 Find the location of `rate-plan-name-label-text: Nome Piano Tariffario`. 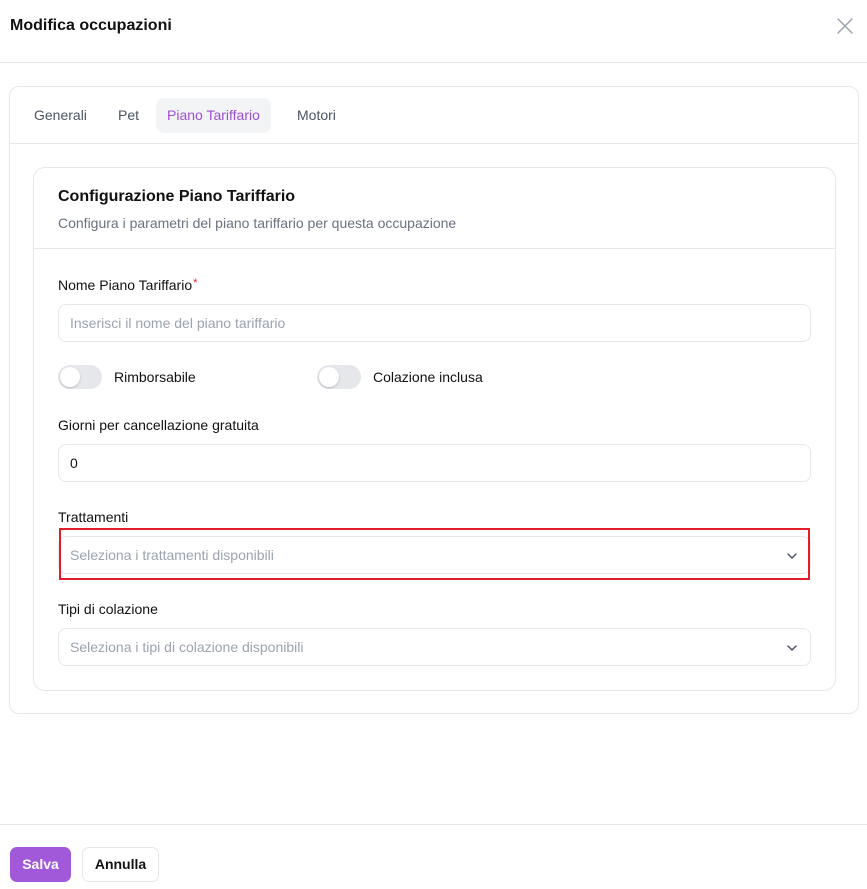

rate-plan-name-label-text: Nome Piano Tariffario is located at coordinates (125, 285).